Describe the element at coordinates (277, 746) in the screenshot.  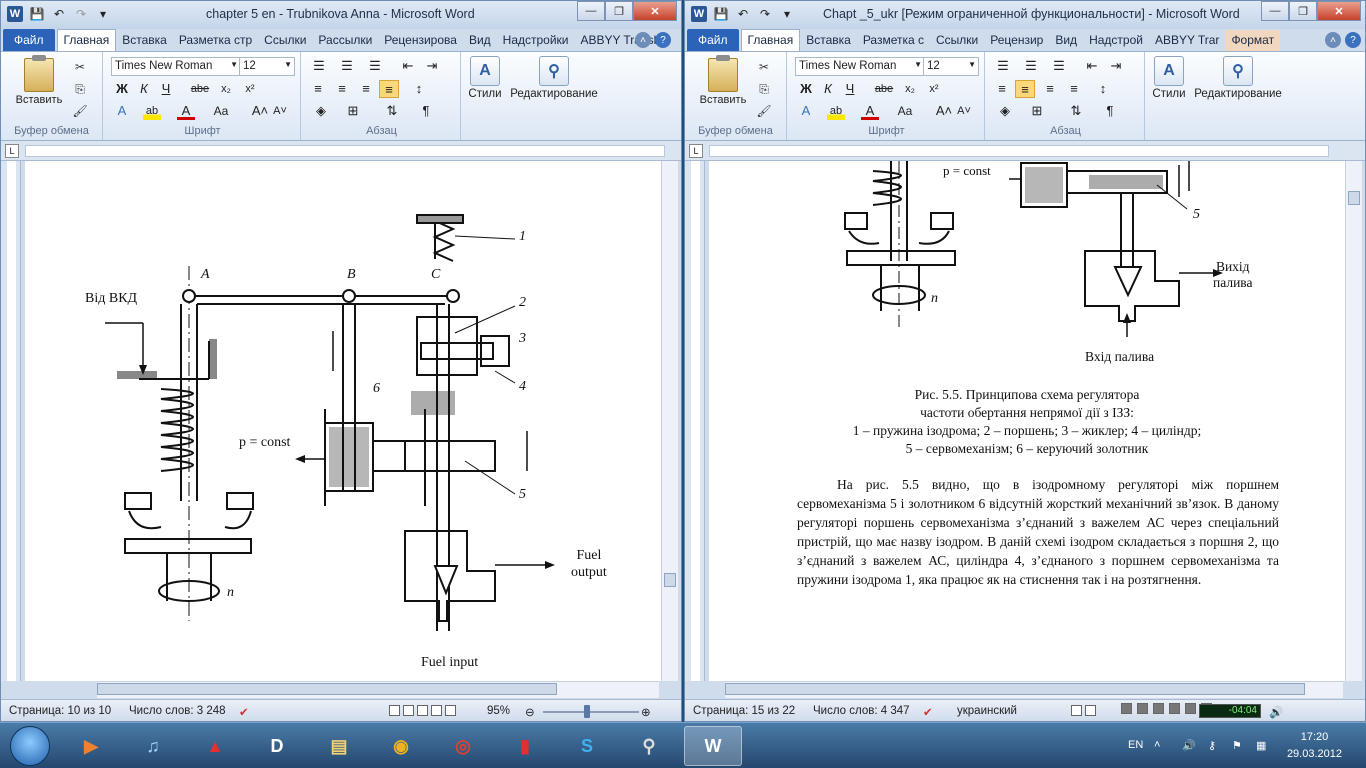
I see `media-app-taskbar-icon: D` at that location.